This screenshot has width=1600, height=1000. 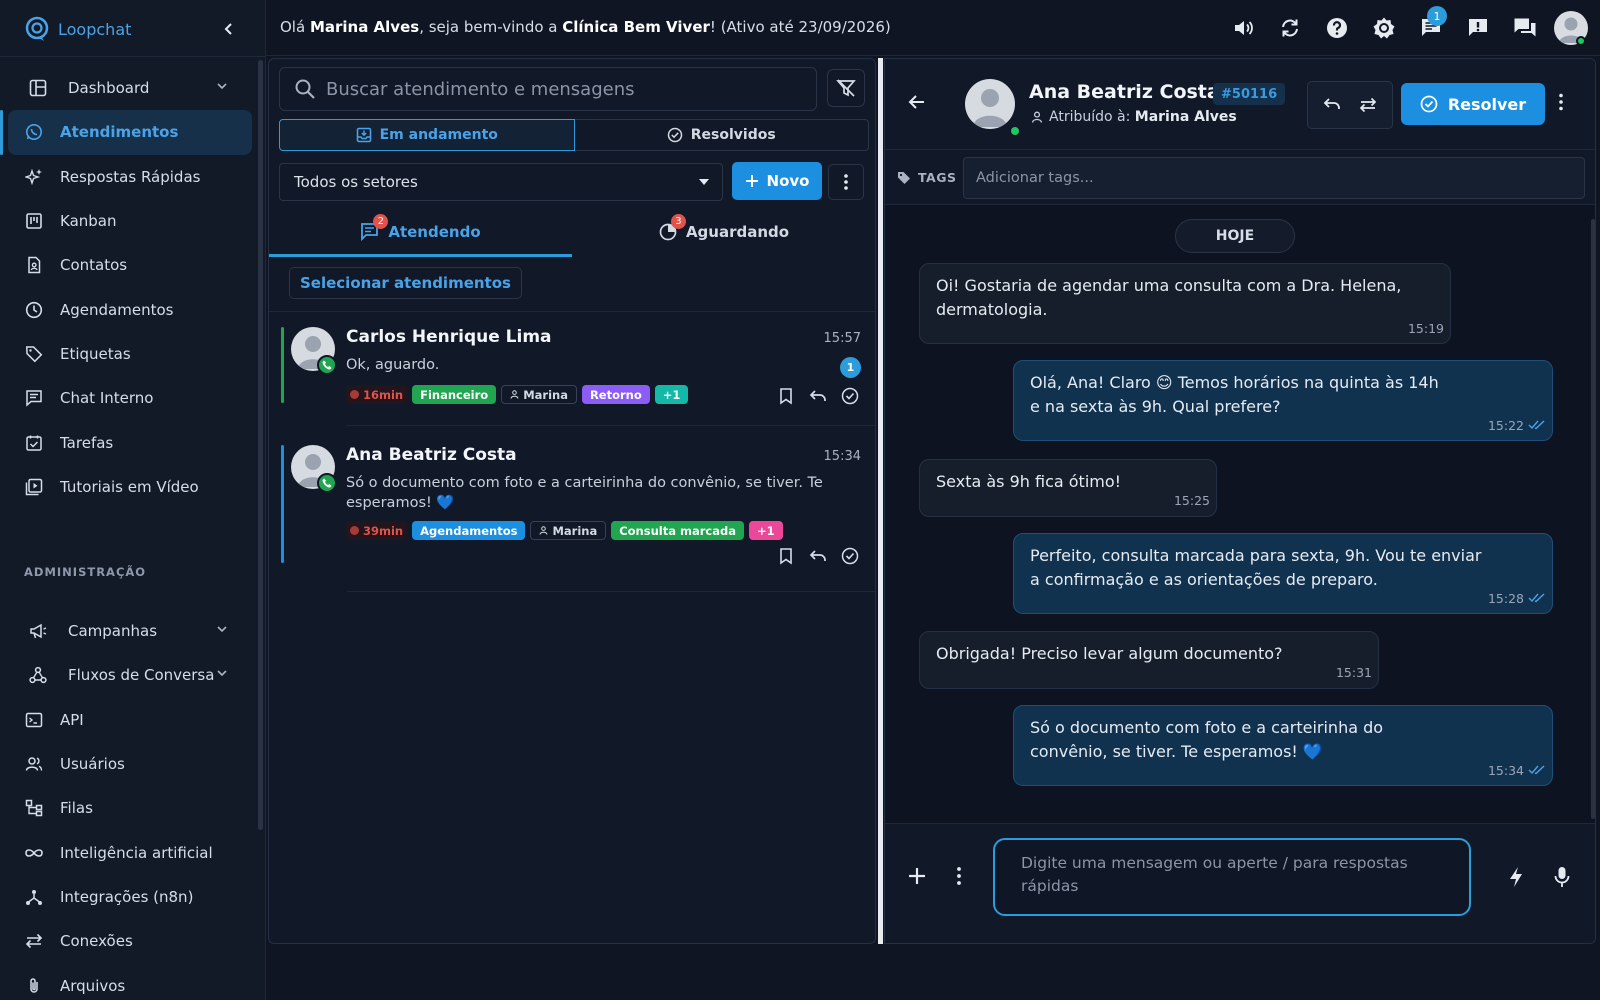 I want to click on sidebar-item-label: Agendamentos, so click(x=117, y=309).